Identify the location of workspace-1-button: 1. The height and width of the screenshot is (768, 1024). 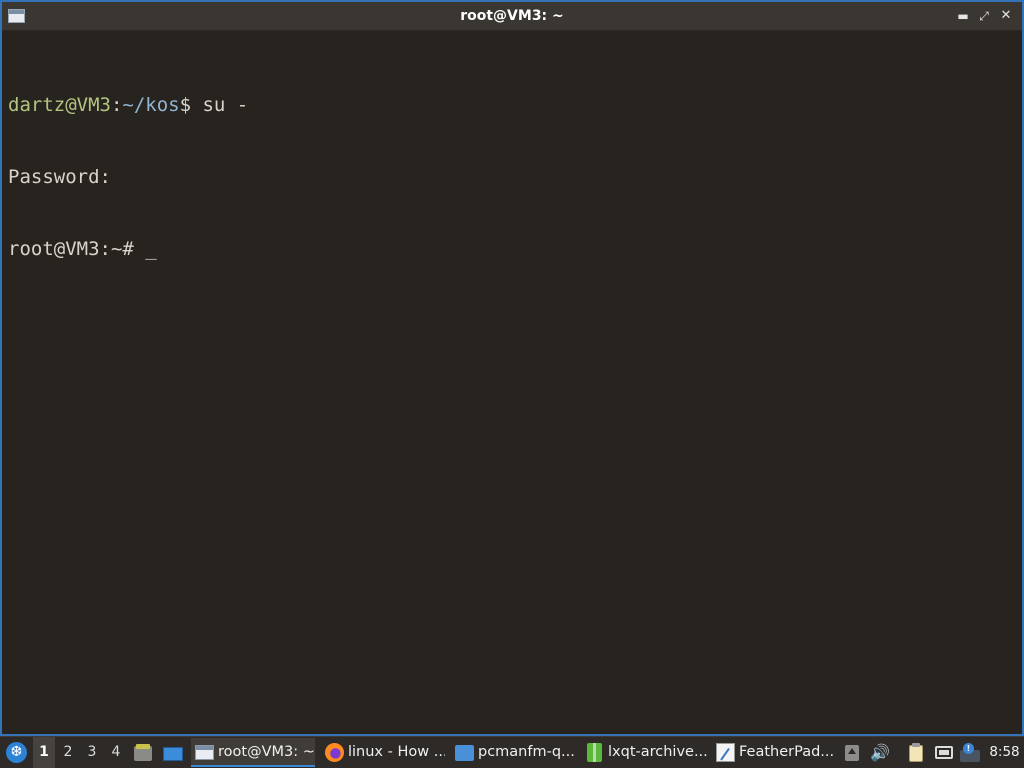
(44, 752).